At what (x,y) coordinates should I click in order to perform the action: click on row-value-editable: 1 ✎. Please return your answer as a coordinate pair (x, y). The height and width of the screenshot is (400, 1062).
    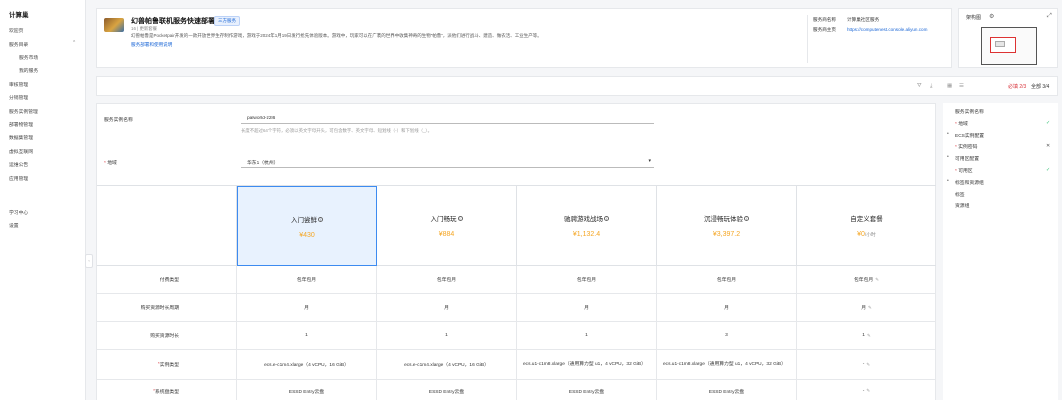
    Looking at the image, I should click on (866, 335).